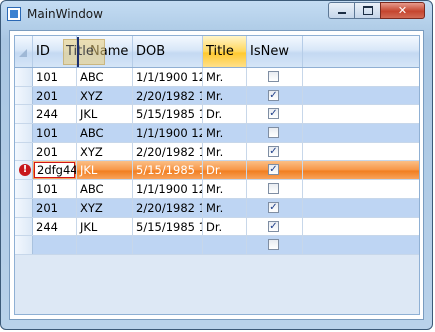  I want to click on error-icon: !, so click(25, 170).